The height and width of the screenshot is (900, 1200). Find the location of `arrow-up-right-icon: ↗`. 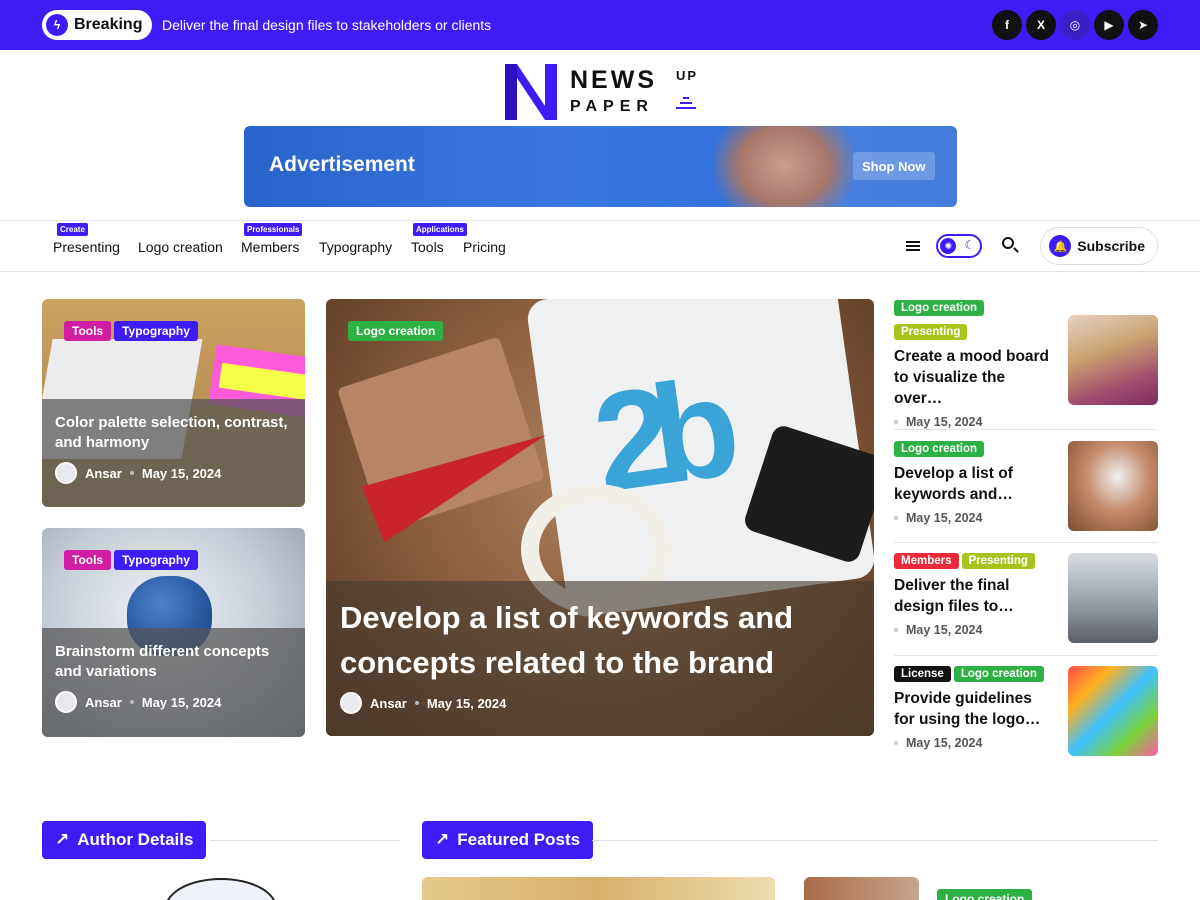

arrow-up-right-icon: ↗ is located at coordinates (62, 839).